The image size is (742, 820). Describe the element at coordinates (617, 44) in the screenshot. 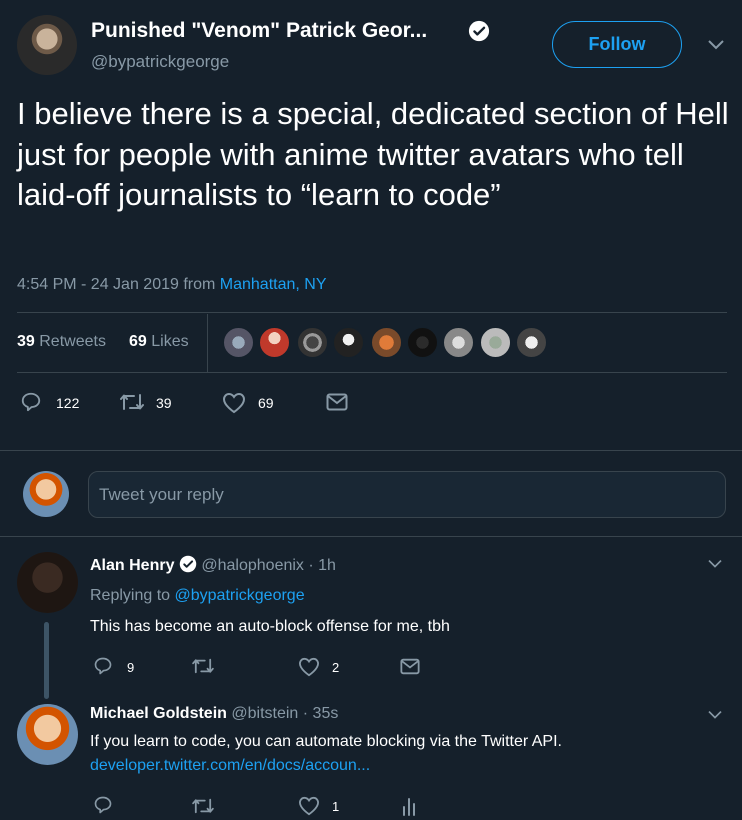

I see `follow-button: Follow` at that location.